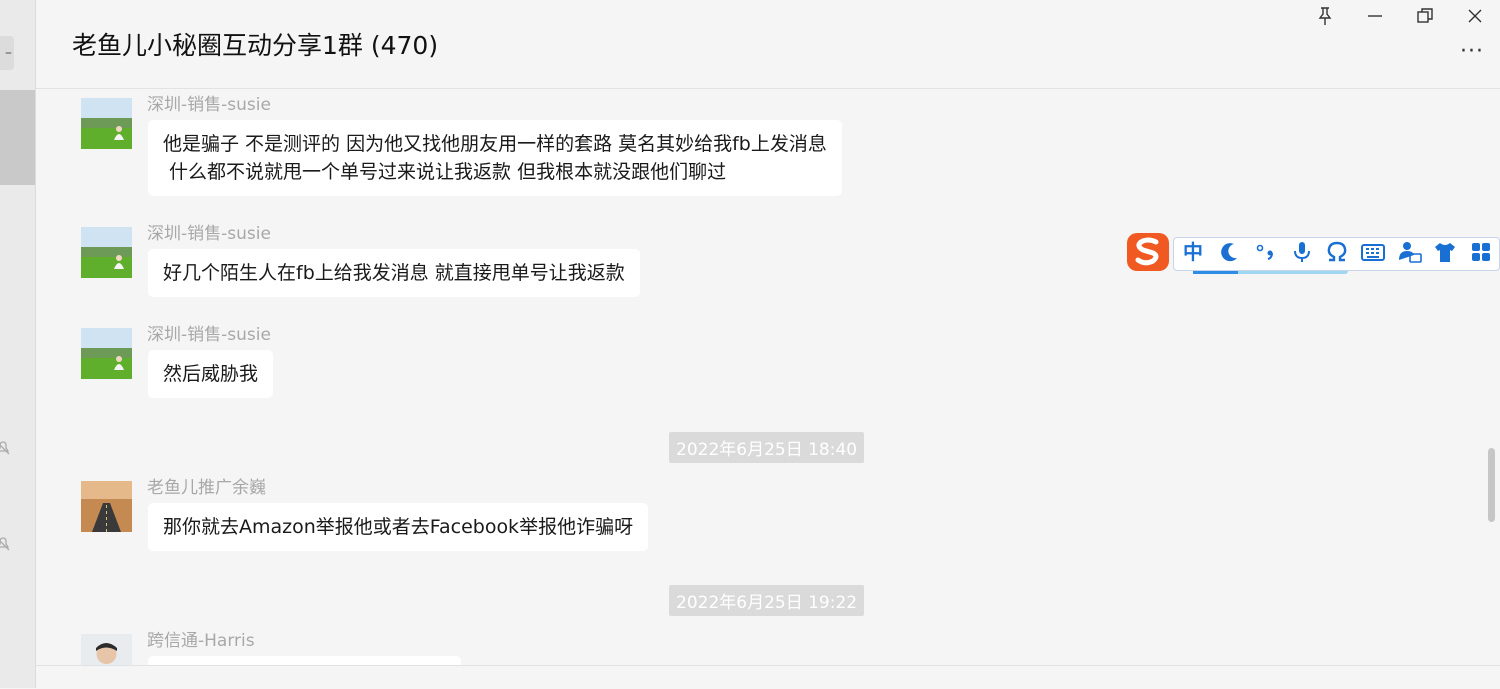  Describe the element at coordinates (398, 527) in the screenshot. I see `message-bubble: 那你就去Amazon举报他或者去Facebook举报他诈骗呀` at that location.